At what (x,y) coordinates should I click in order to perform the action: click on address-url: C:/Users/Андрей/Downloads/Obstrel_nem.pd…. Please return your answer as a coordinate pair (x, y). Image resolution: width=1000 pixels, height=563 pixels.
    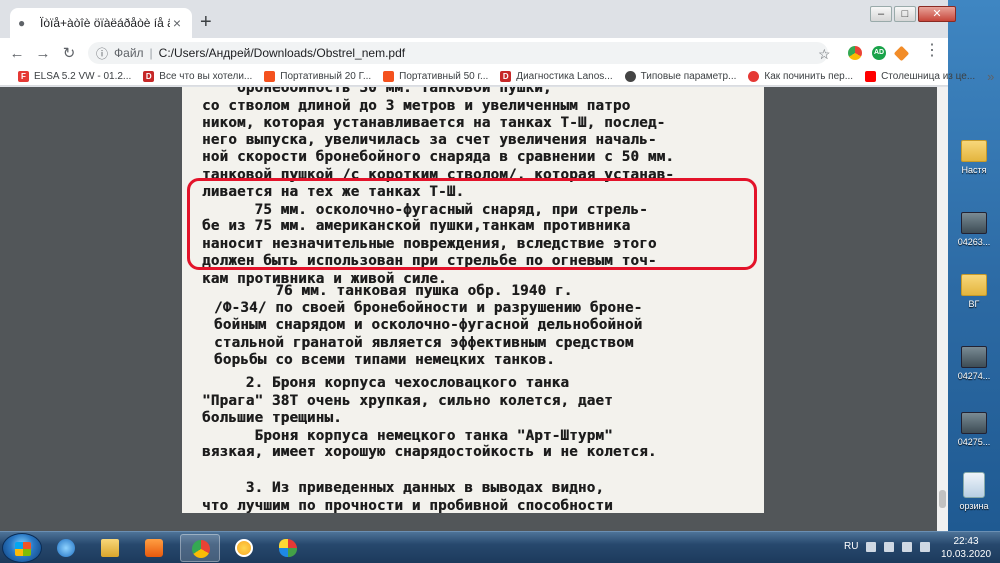
    Looking at the image, I should click on (282, 53).